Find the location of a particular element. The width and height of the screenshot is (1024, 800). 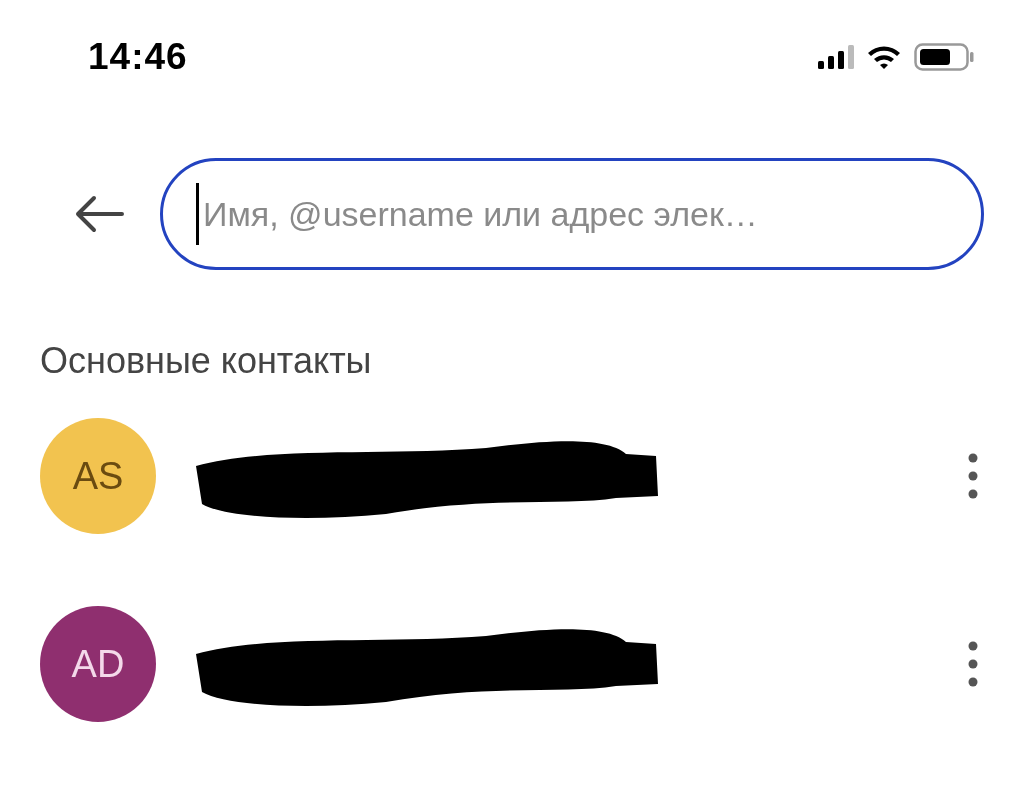

section-heading: Основные контакты is located at coordinates (206, 360).